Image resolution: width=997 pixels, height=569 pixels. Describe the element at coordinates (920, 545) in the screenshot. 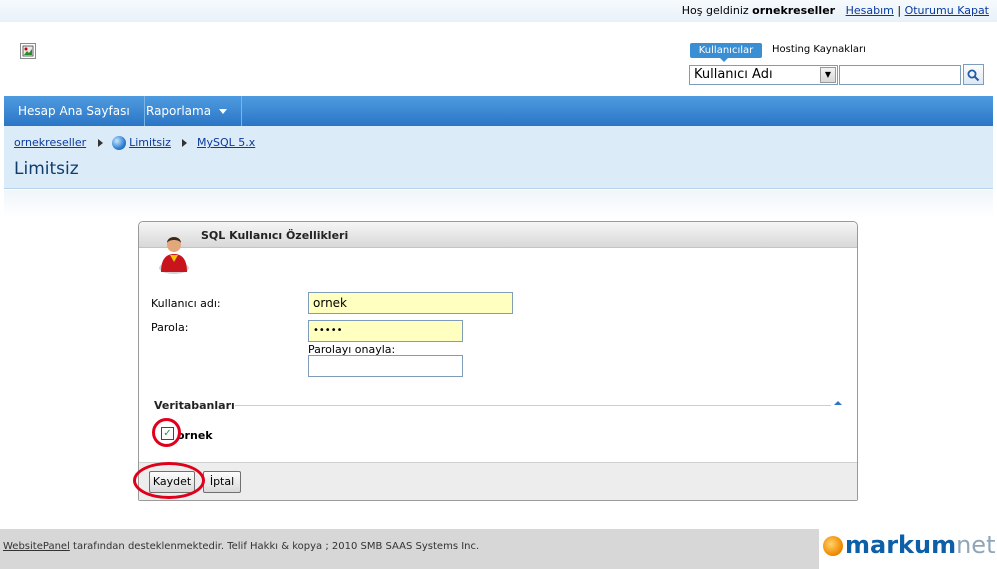

I see `brand-text: markumnet` at that location.